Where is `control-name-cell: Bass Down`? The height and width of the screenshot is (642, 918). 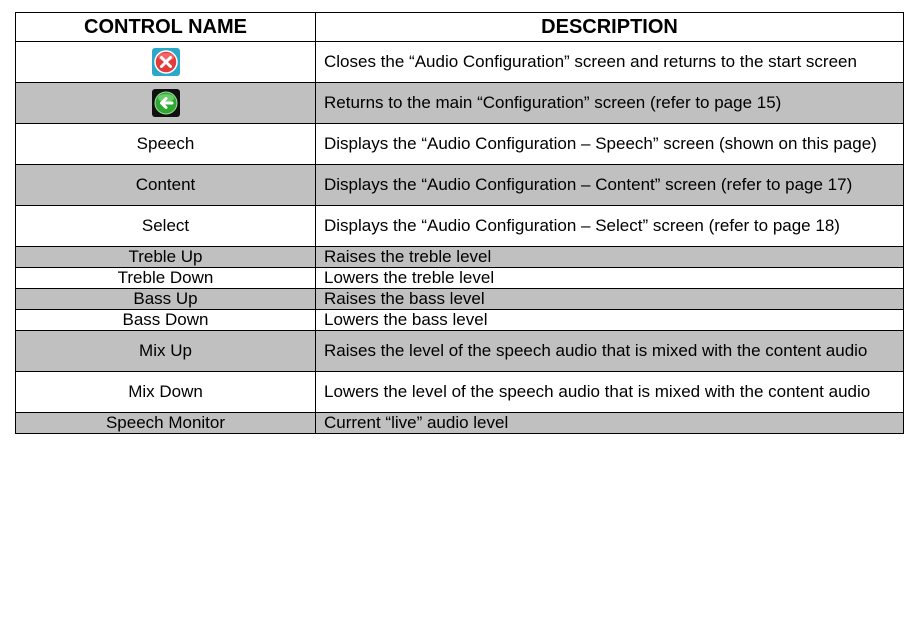 control-name-cell: Bass Down is located at coordinates (165, 320).